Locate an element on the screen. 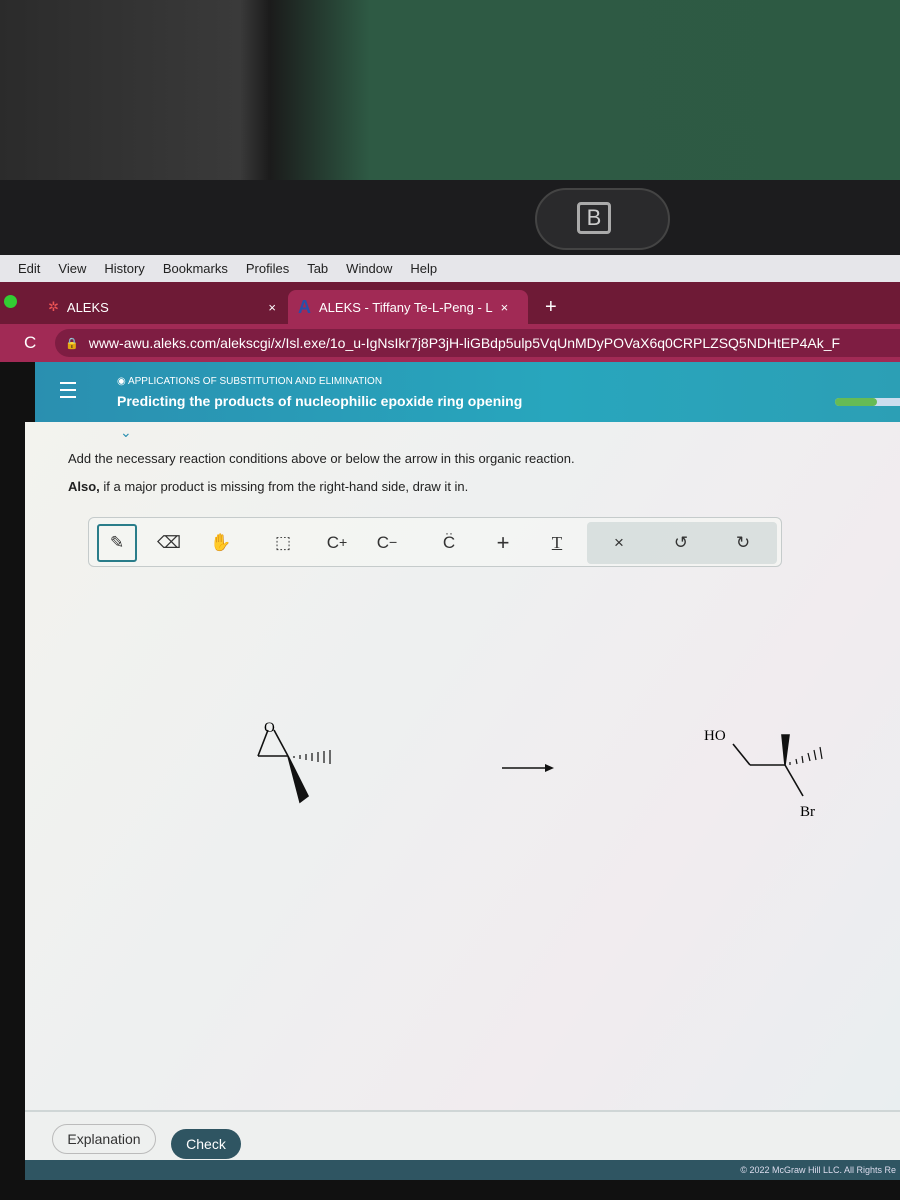 This screenshot has height=1200, width=900. hydroxyl-label: HO is located at coordinates (715, 736).